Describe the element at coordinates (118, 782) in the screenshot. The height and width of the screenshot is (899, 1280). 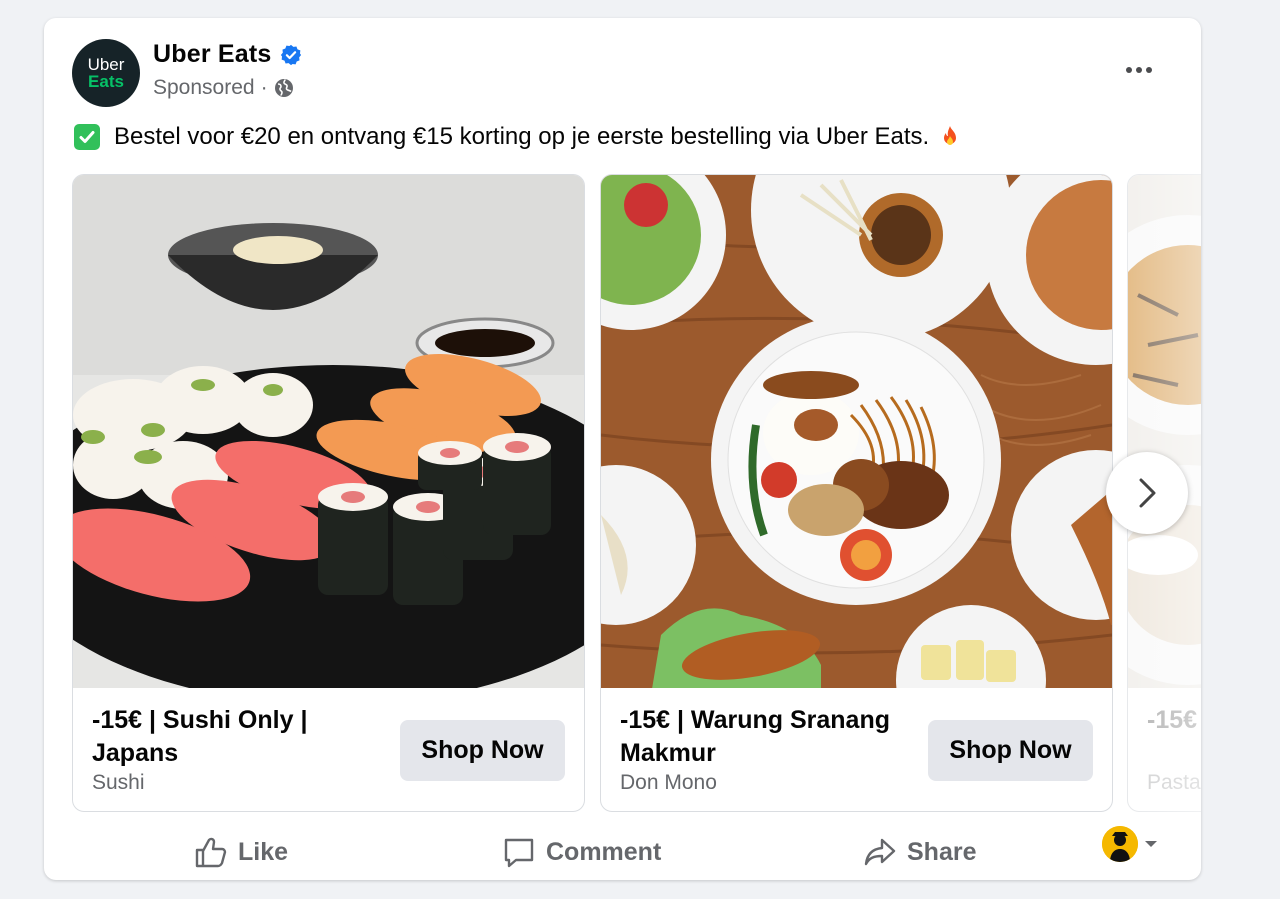
I see `card-subtitle: Sushi` at that location.